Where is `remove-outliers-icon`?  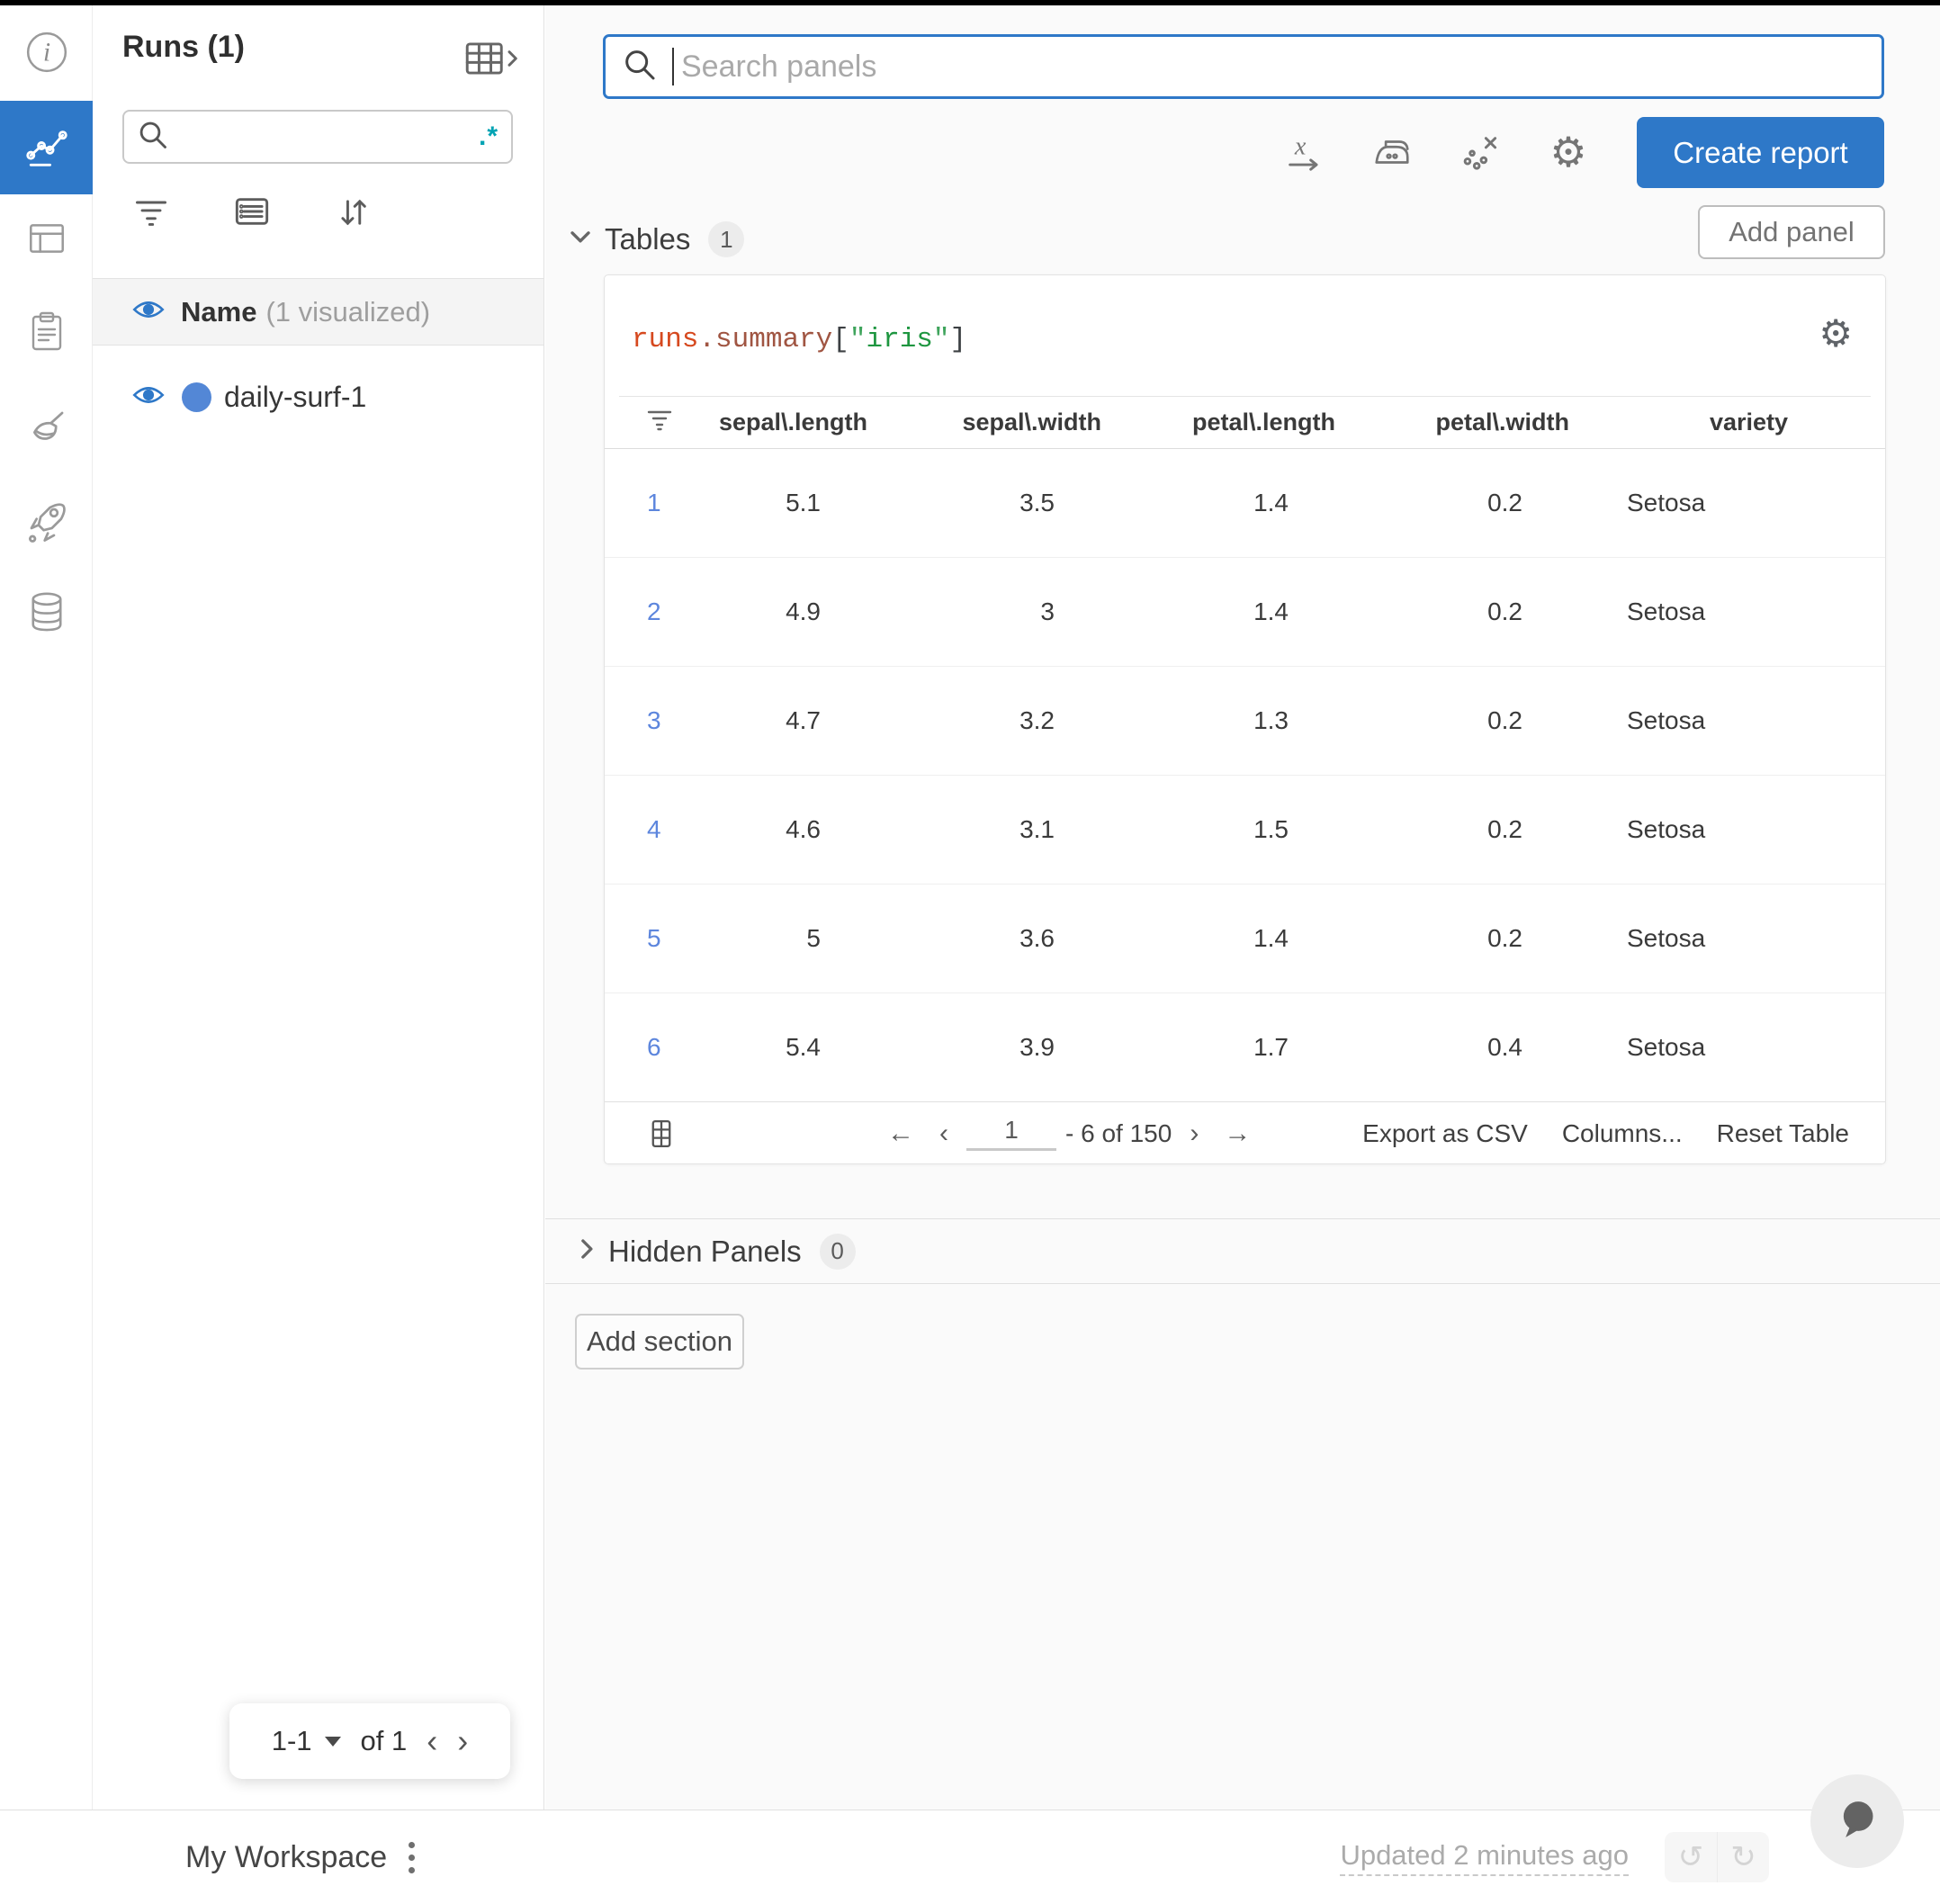
remove-outliers-icon is located at coordinates (1480, 152).